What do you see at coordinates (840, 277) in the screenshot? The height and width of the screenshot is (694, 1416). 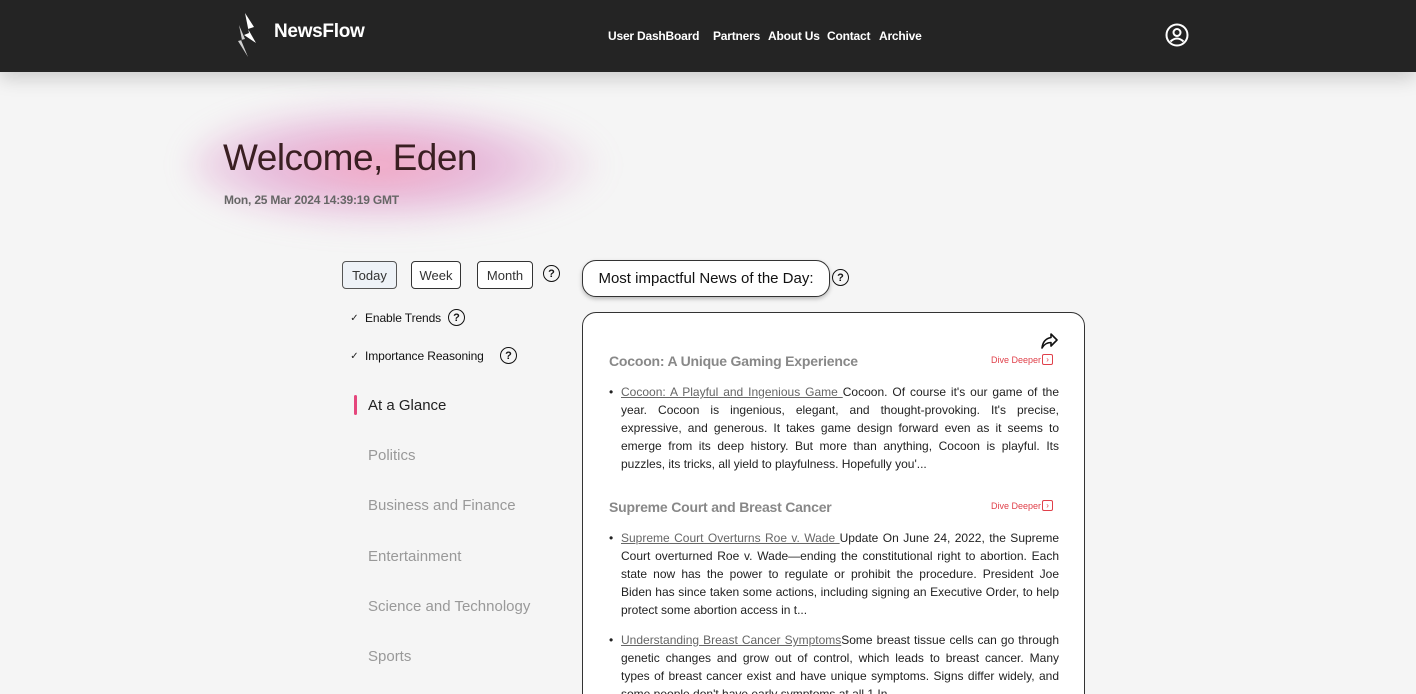 I see `impactful-news-help-icon: ?` at bounding box center [840, 277].